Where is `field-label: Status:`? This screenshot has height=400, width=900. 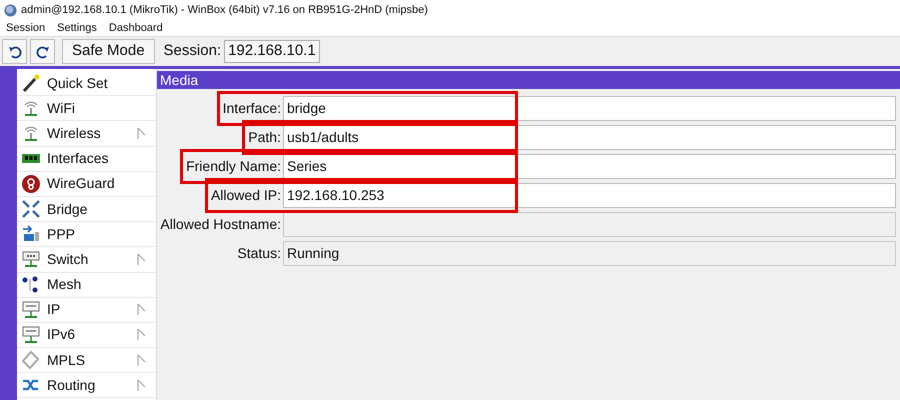 field-label: Status: is located at coordinates (259, 252).